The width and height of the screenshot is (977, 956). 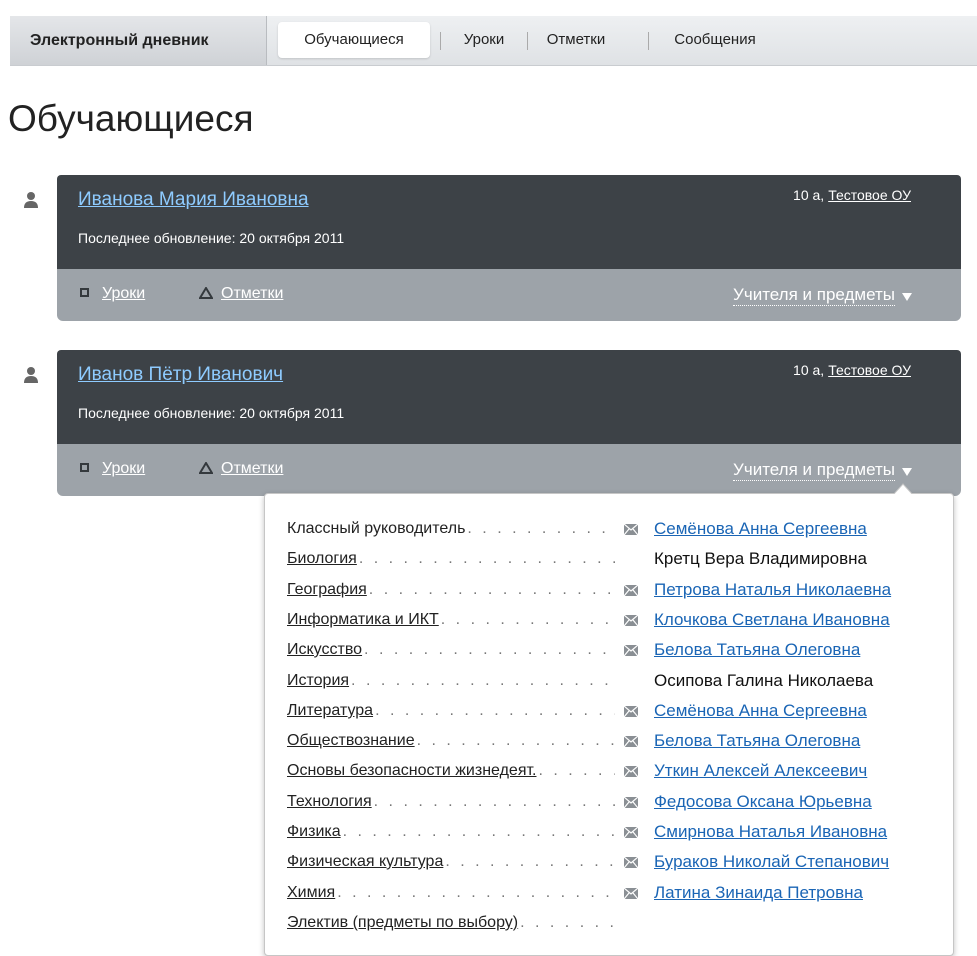 I want to click on dropdown-pointer, so click(x=903, y=489).